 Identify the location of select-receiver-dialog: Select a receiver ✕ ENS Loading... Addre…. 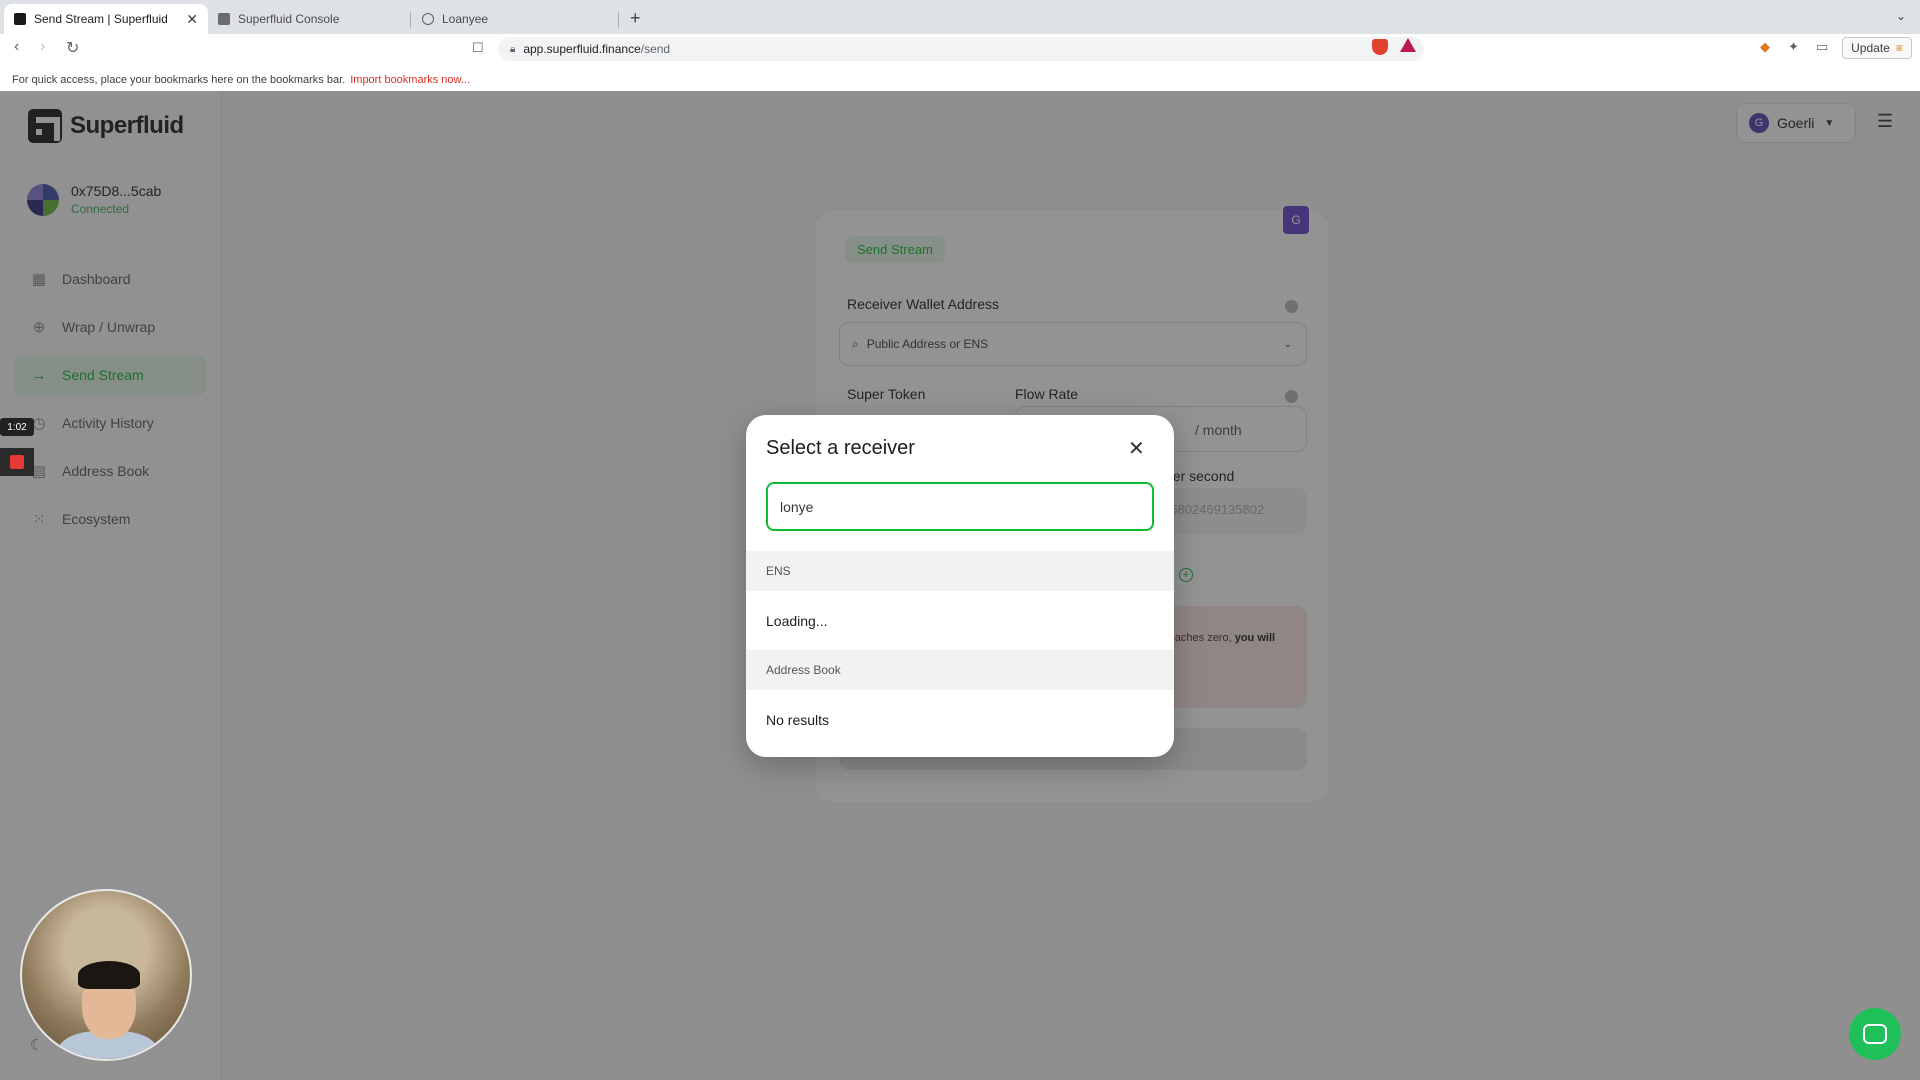
(960, 586).